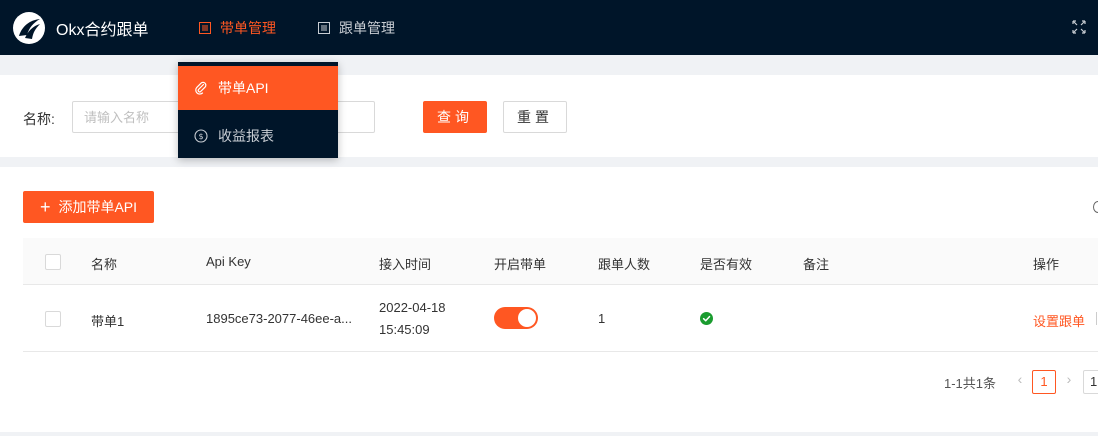  I want to click on name-label: 名称:, so click(39, 119).